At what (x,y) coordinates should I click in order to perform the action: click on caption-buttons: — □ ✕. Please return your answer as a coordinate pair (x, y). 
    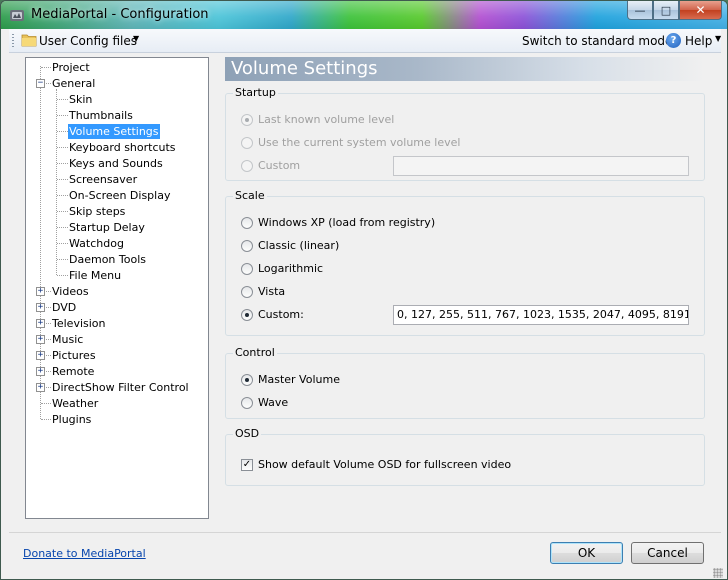
    Looking at the image, I should click on (674, 11).